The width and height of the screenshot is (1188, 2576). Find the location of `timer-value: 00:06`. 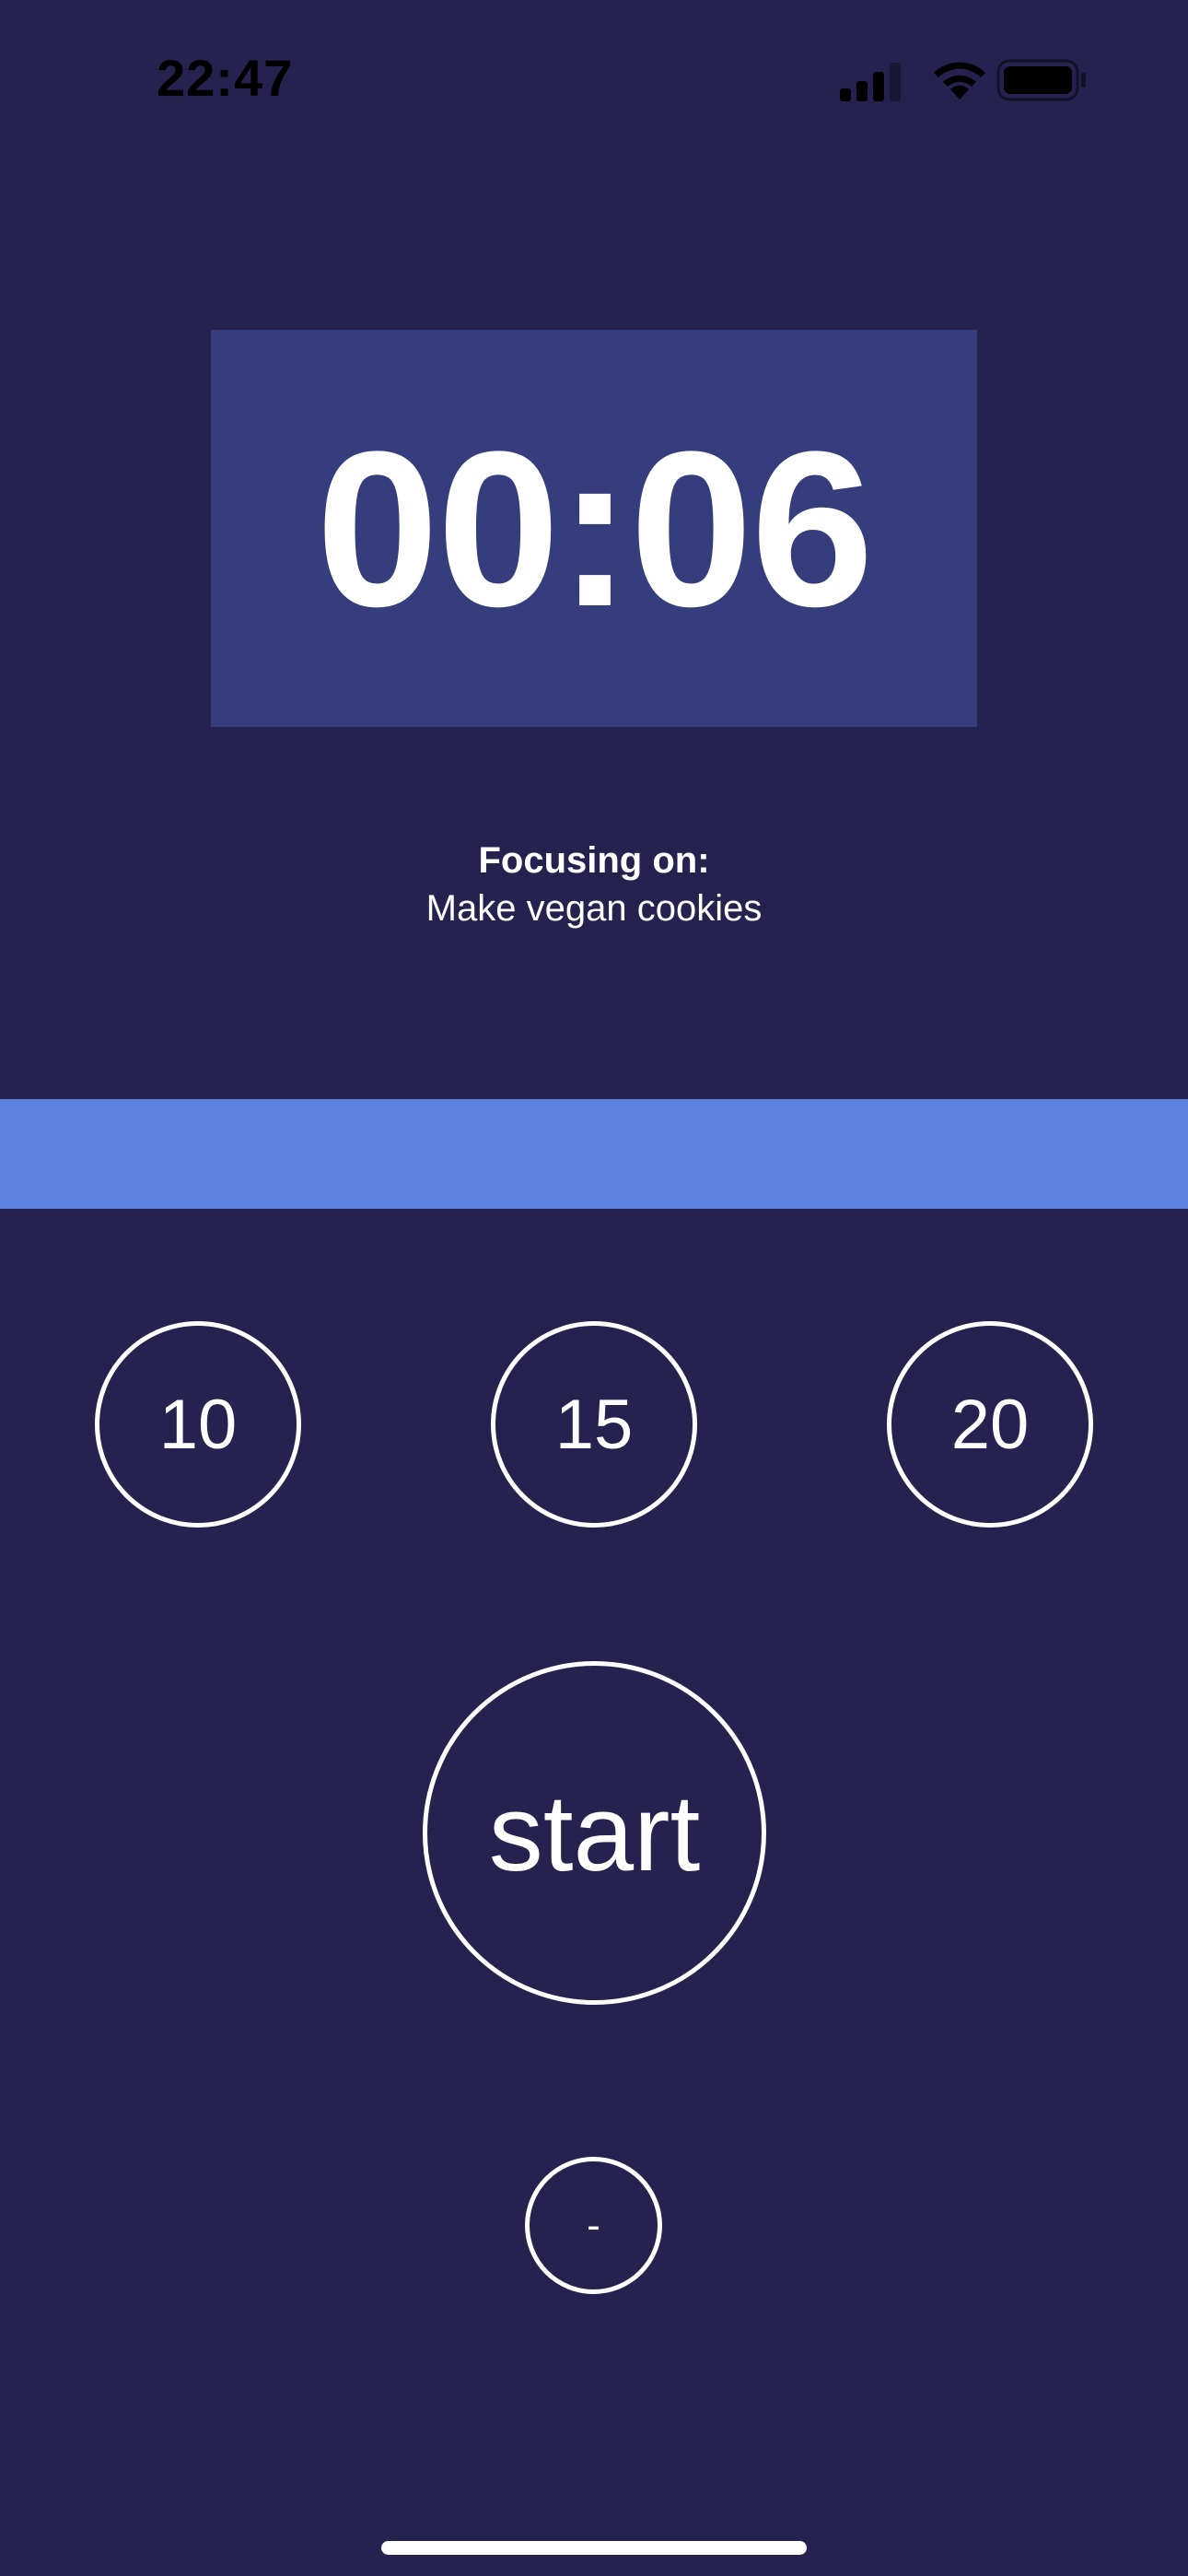

timer-value: 00:06 is located at coordinates (595, 528).